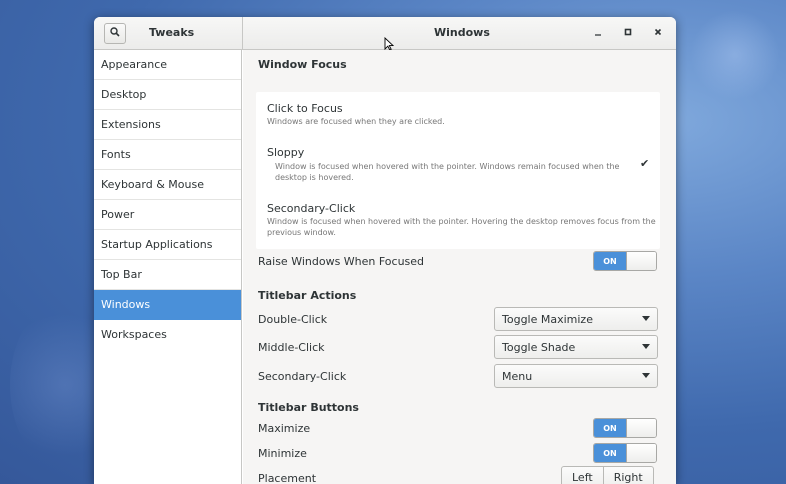 The height and width of the screenshot is (484, 786). Describe the element at coordinates (293, 319) in the screenshot. I see `double-click-label: Double-Click` at that location.